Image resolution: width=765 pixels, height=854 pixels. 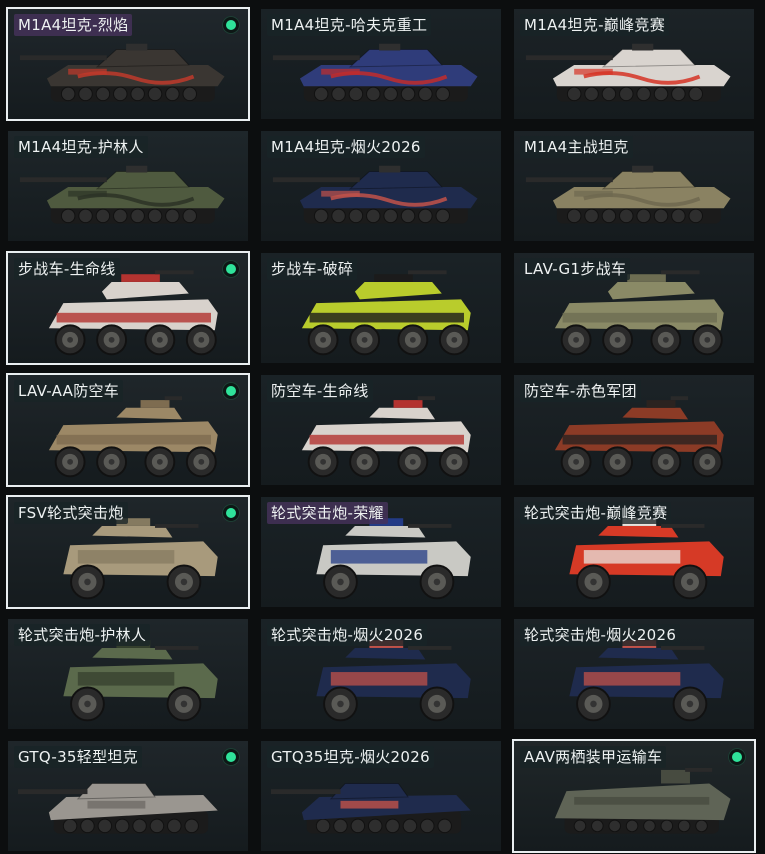 I want to click on vehicle-card: LAV-AA防空车, so click(x=128, y=430).